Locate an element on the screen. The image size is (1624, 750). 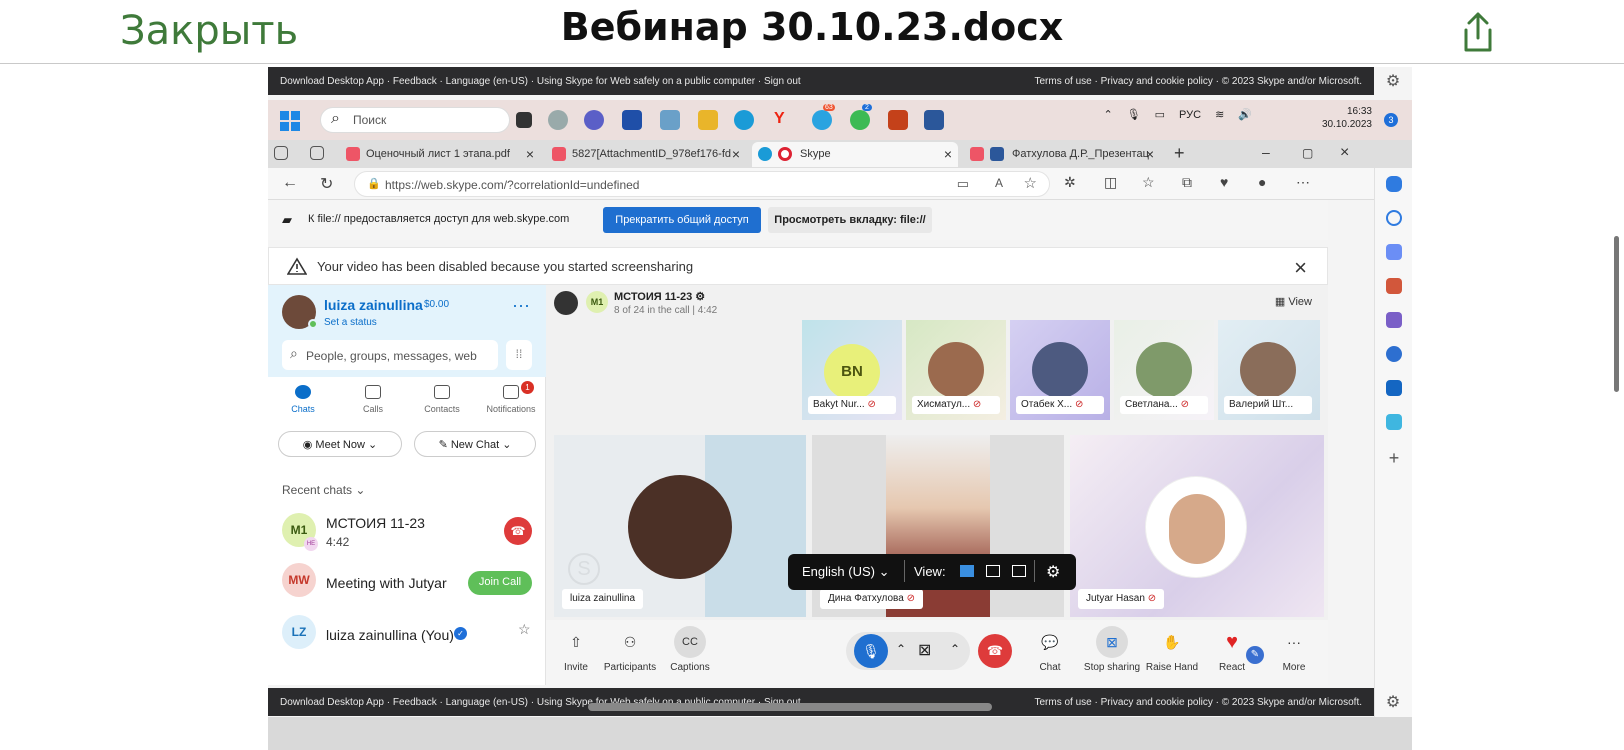
view-tab-button: Просмотреть вкладку: file:// is located at coordinates (850, 220).